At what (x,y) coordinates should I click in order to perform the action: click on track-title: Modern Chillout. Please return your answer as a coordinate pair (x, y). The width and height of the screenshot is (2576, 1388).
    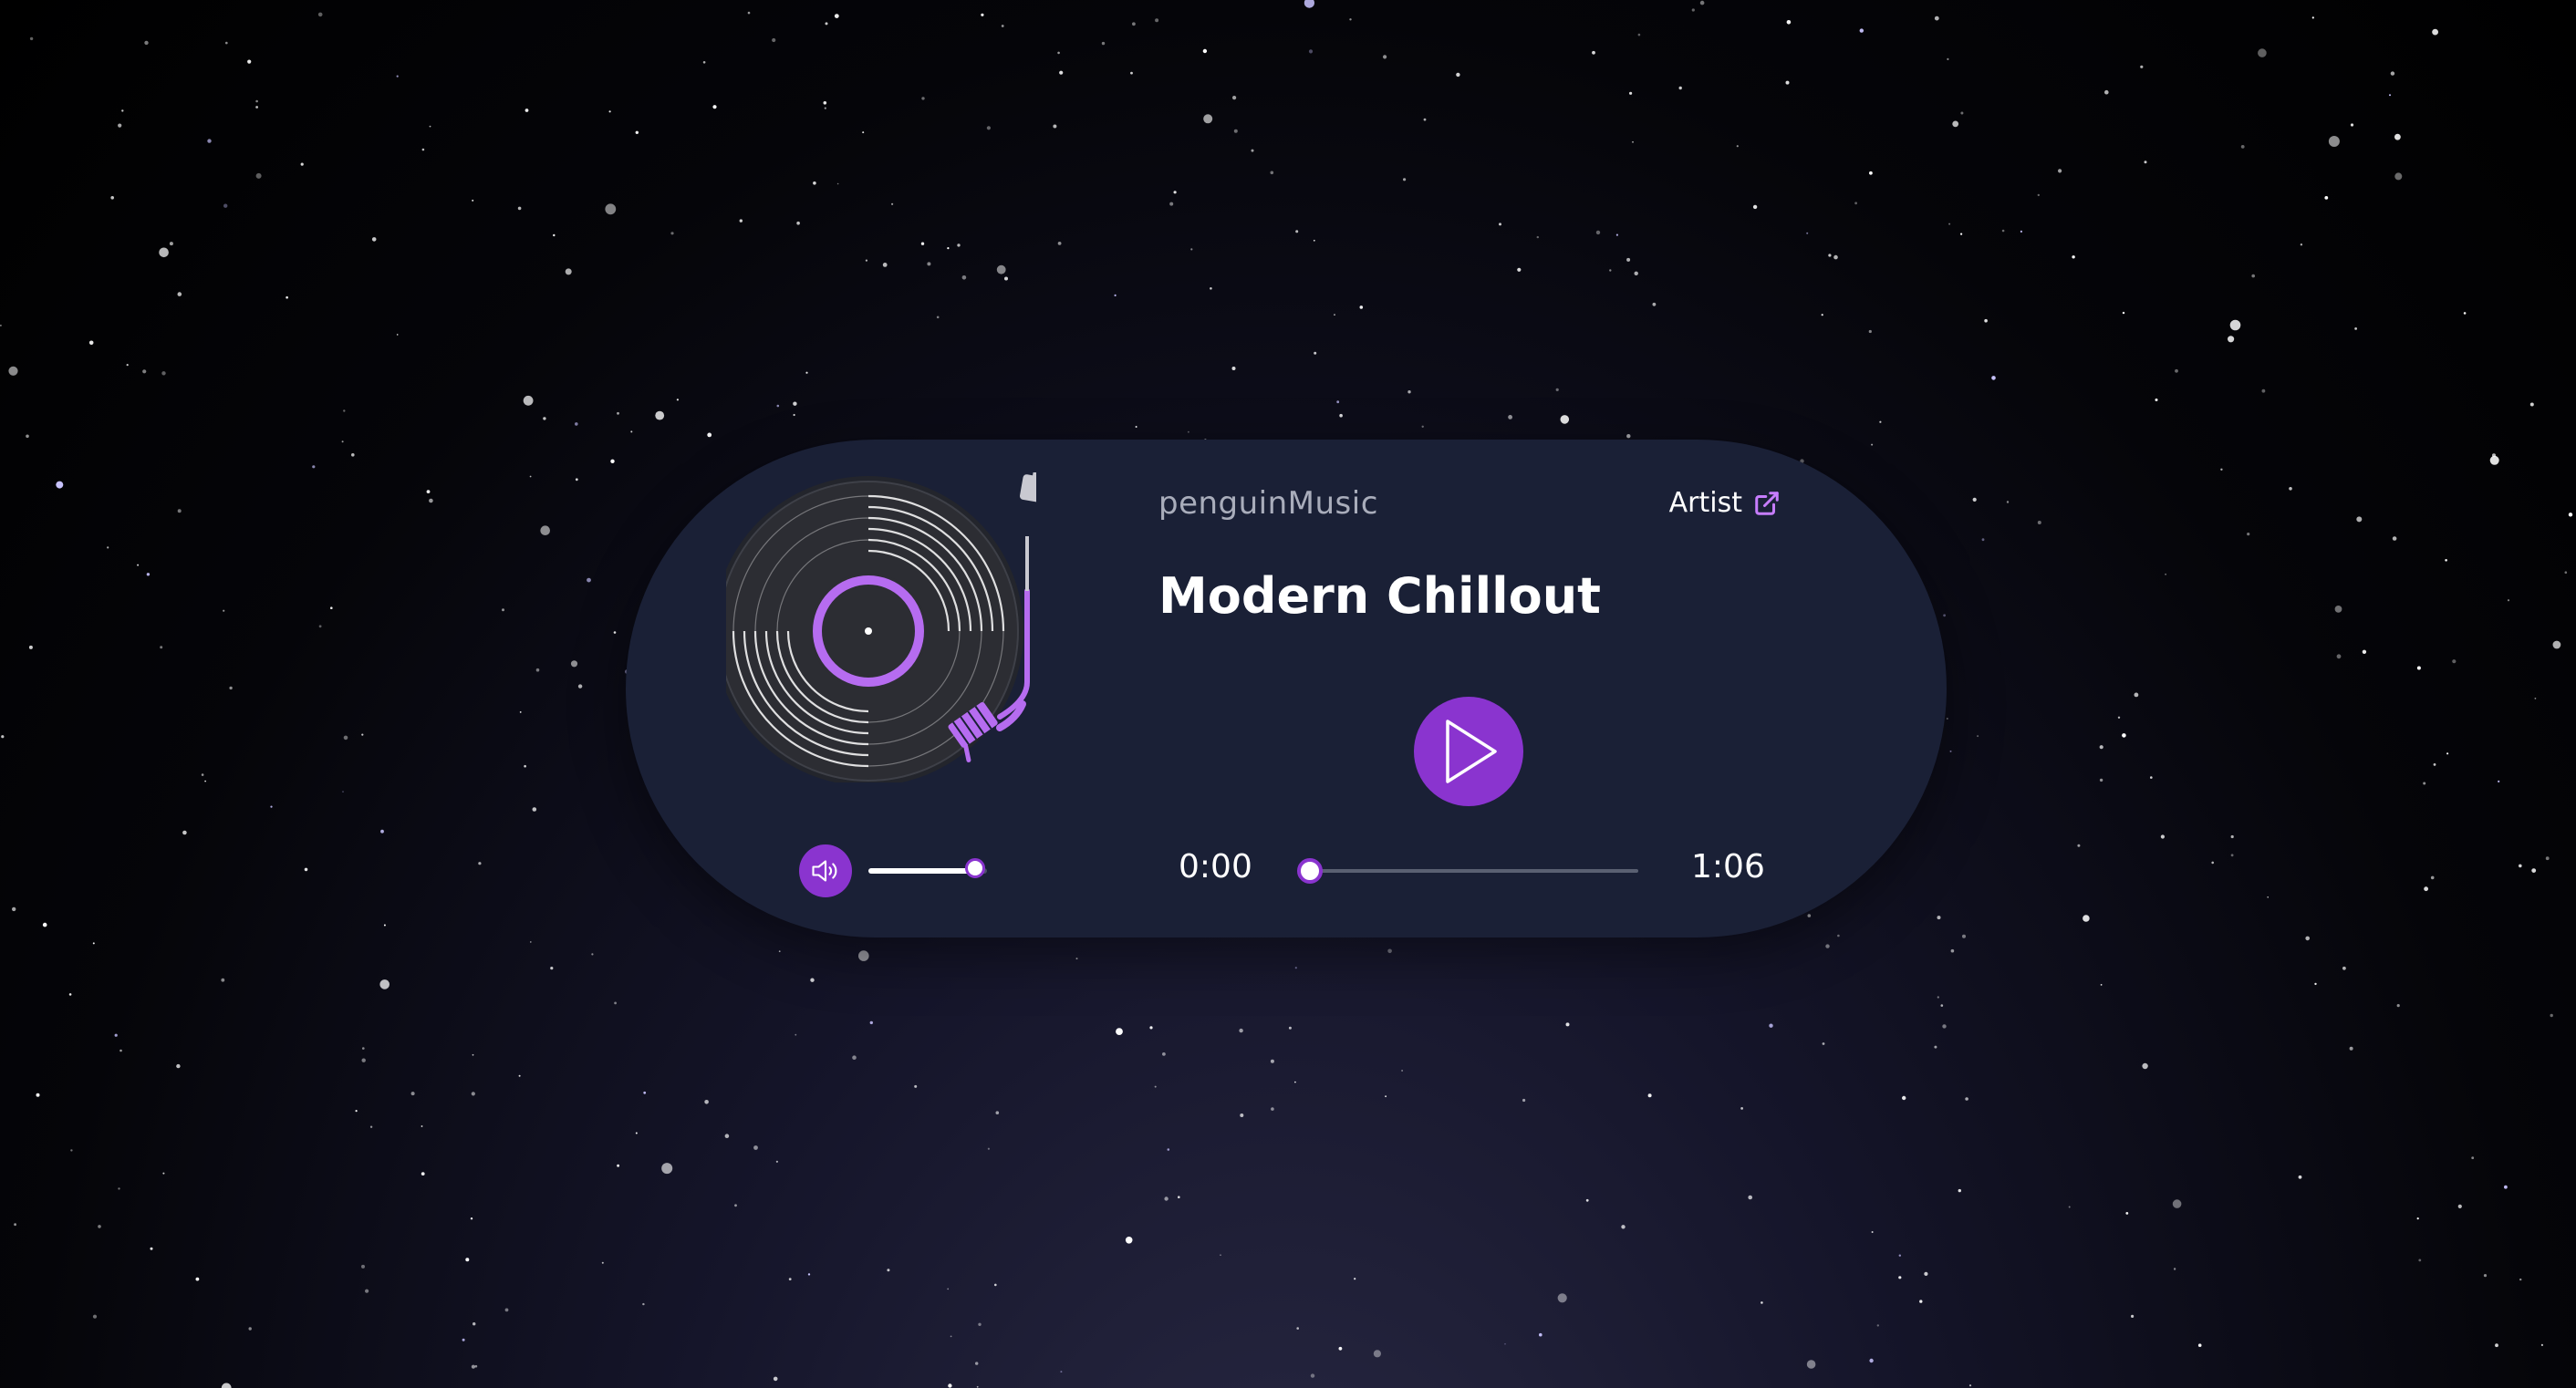
    Looking at the image, I should click on (1379, 596).